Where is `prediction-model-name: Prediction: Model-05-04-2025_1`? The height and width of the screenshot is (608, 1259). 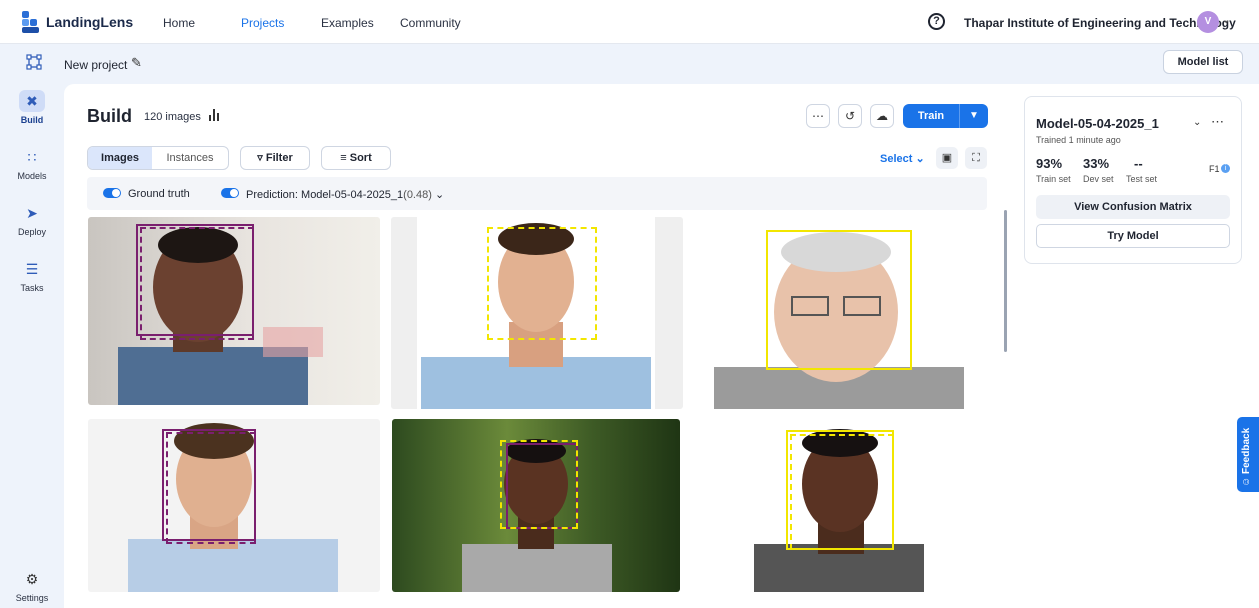 prediction-model-name: Prediction: Model-05-04-2025_1 is located at coordinates (325, 195).